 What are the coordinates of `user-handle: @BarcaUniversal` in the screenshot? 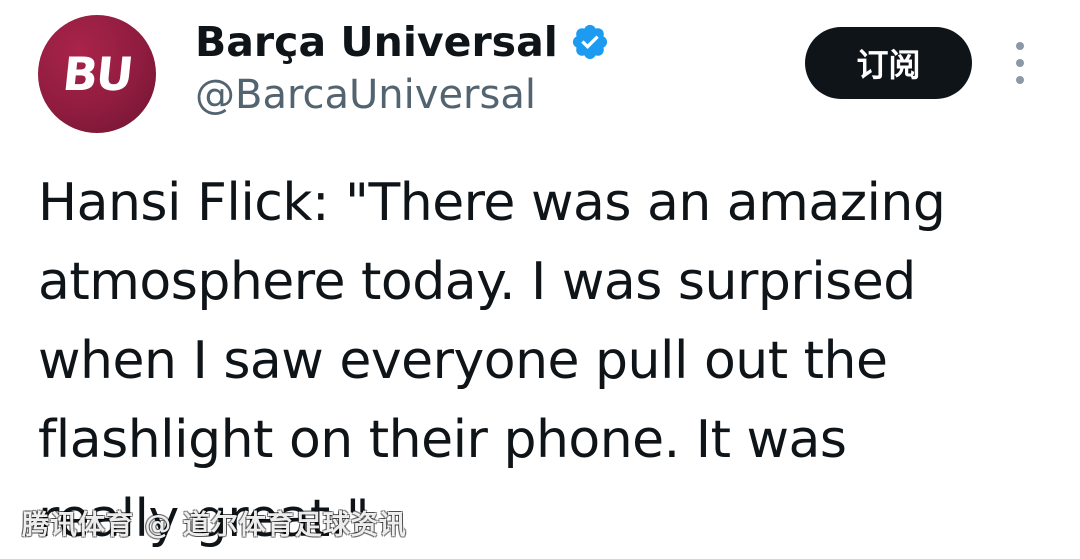 It's located at (365, 95).